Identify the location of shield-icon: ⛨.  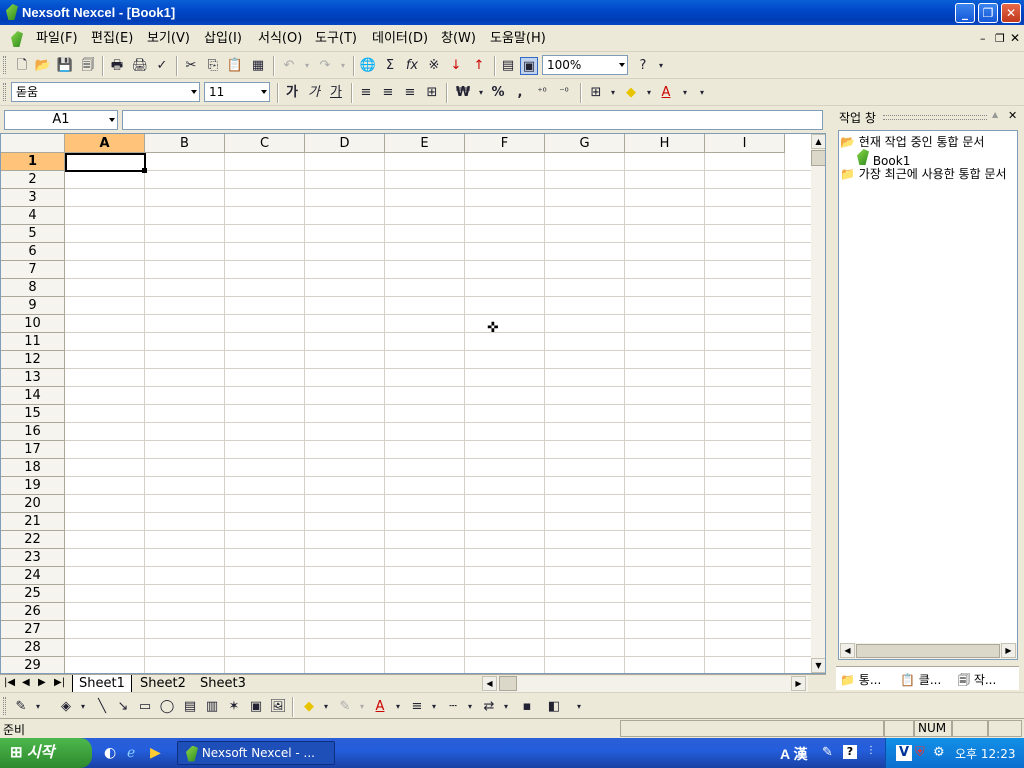
(920, 752).